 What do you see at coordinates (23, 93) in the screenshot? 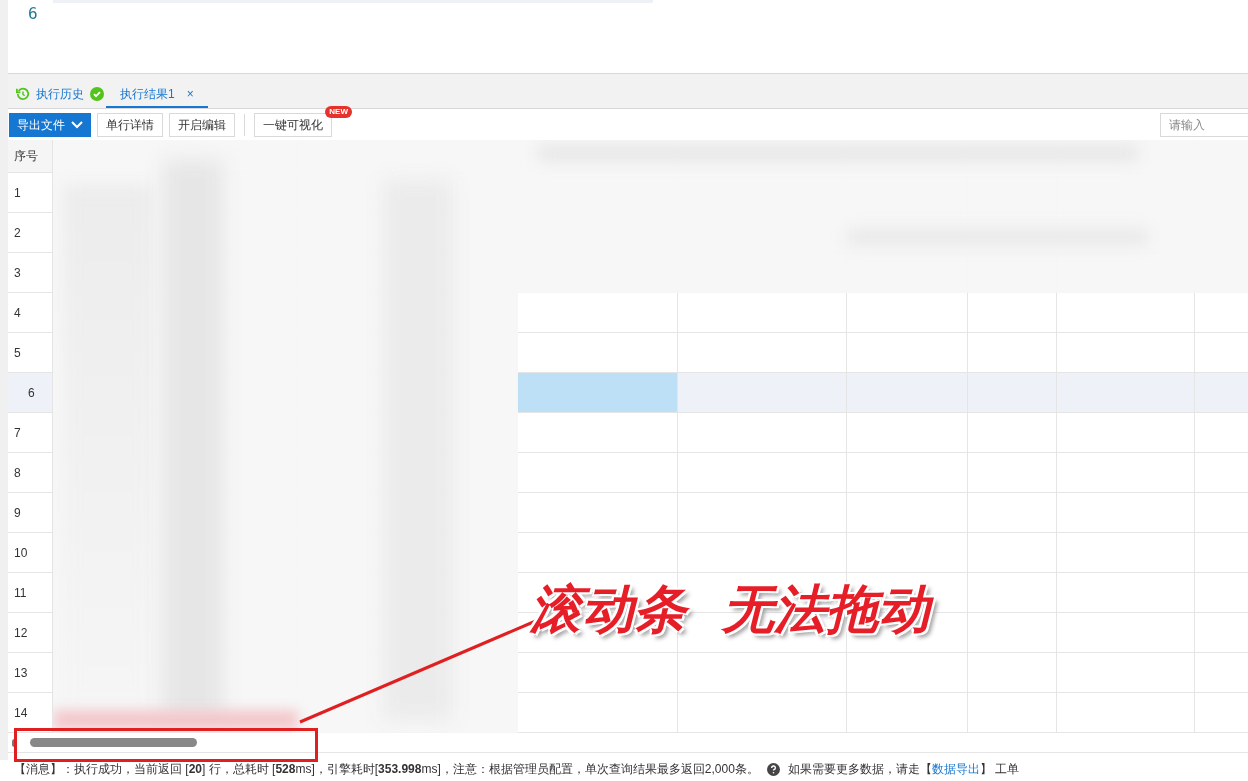
I see `history-icon` at bounding box center [23, 93].